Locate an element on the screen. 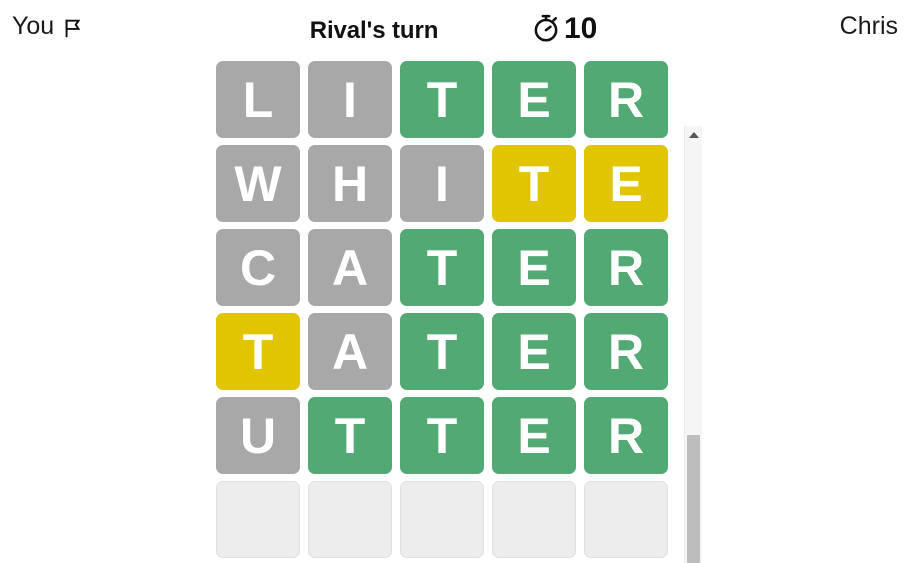  scroll-up-button is located at coordinates (693, 134).